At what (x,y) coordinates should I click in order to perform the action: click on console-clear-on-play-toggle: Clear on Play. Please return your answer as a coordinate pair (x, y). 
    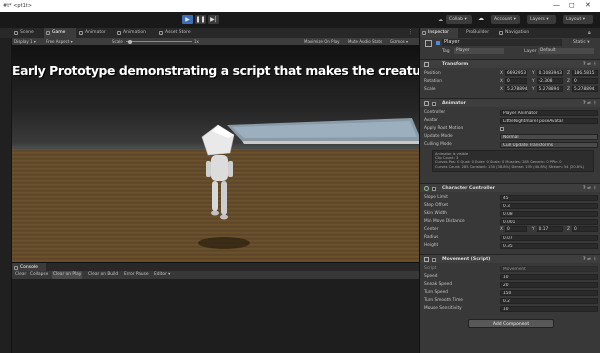
    Looking at the image, I should click on (67, 275).